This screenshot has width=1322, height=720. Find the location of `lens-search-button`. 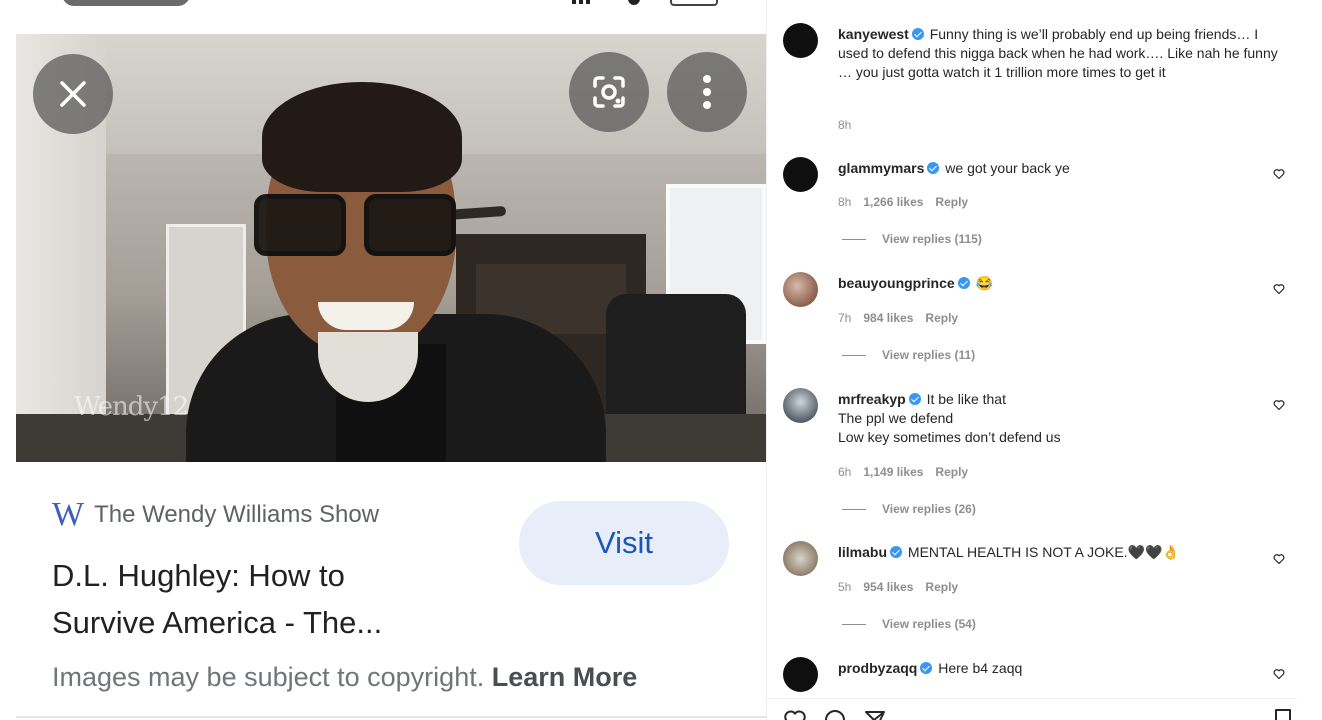

lens-search-button is located at coordinates (609, 92).